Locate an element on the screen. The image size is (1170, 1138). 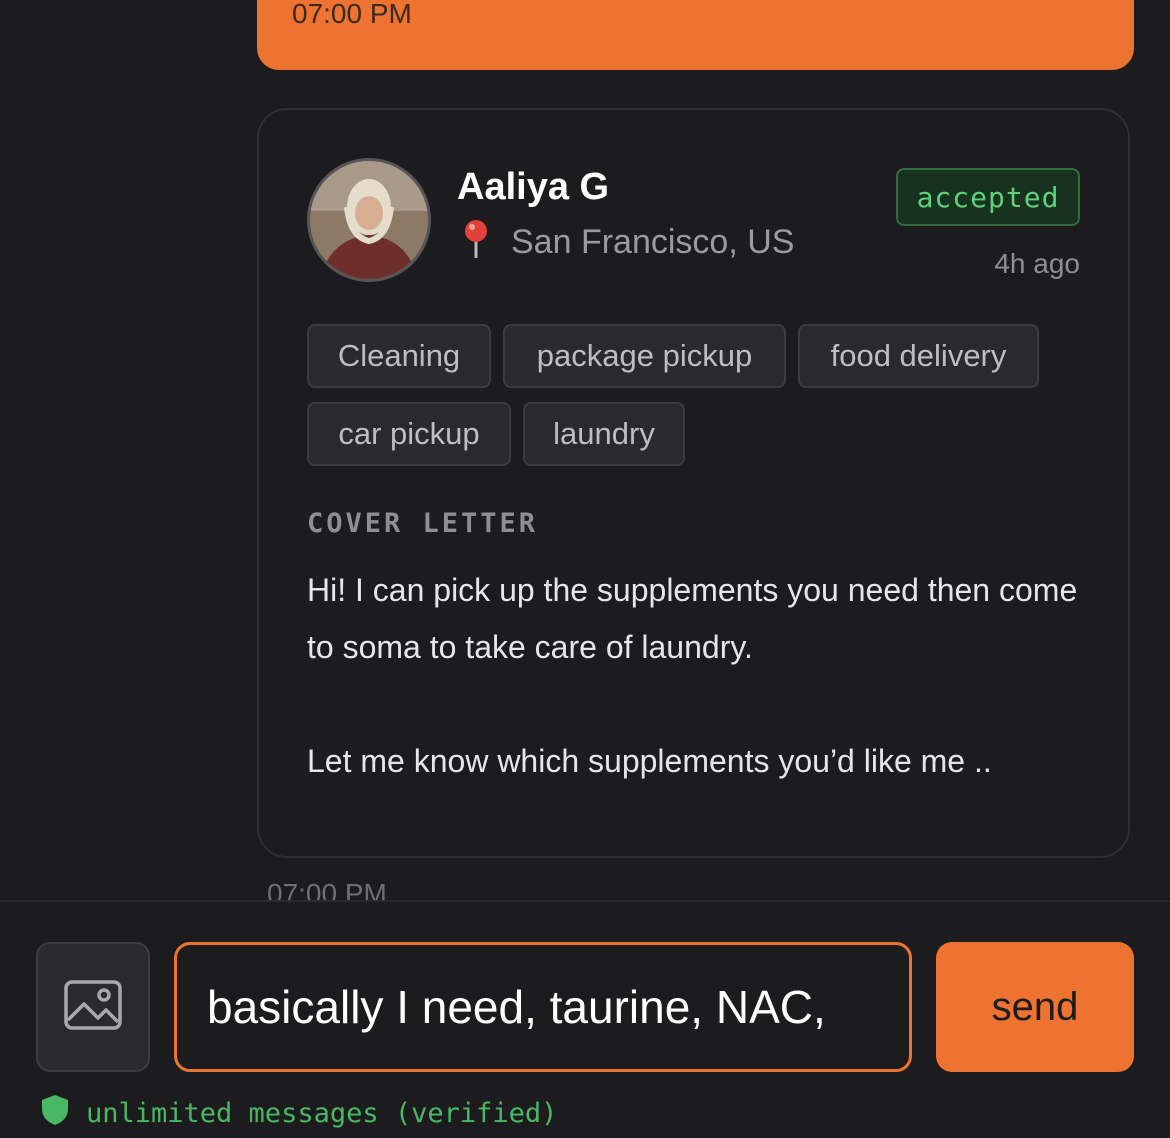
message-status: unlimited messages (verified) is located at coordinates (298, 1113).